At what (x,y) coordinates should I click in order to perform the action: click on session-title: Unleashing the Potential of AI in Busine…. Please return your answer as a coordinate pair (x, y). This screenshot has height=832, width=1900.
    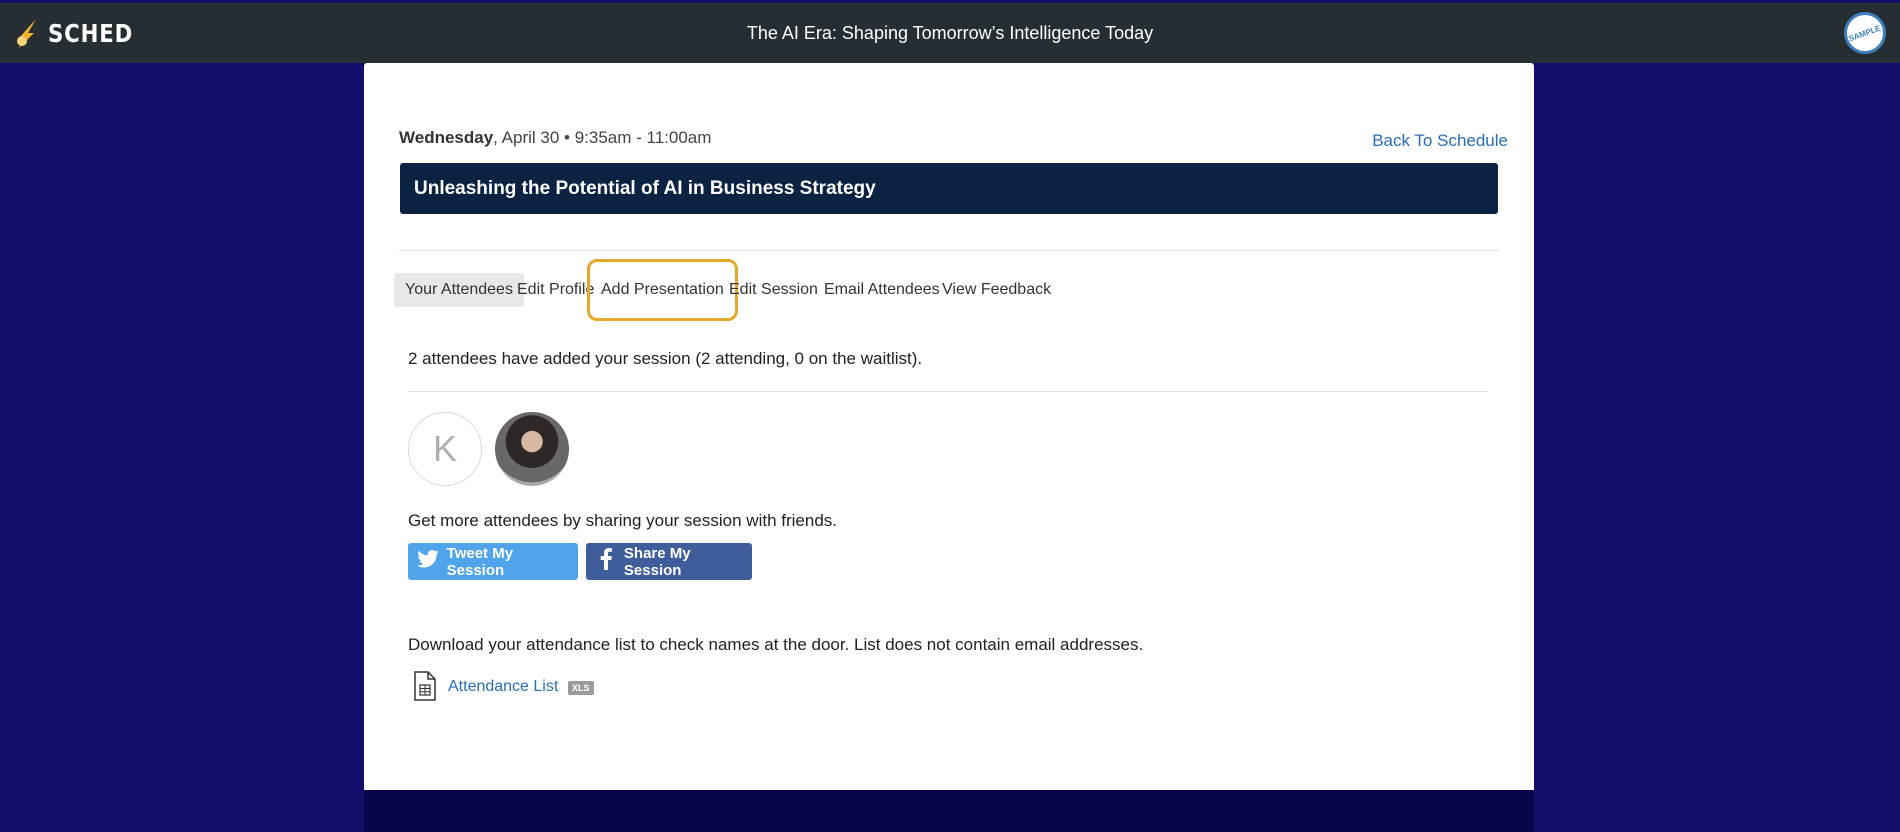
    Looking at the image, I should click on (645, 188).